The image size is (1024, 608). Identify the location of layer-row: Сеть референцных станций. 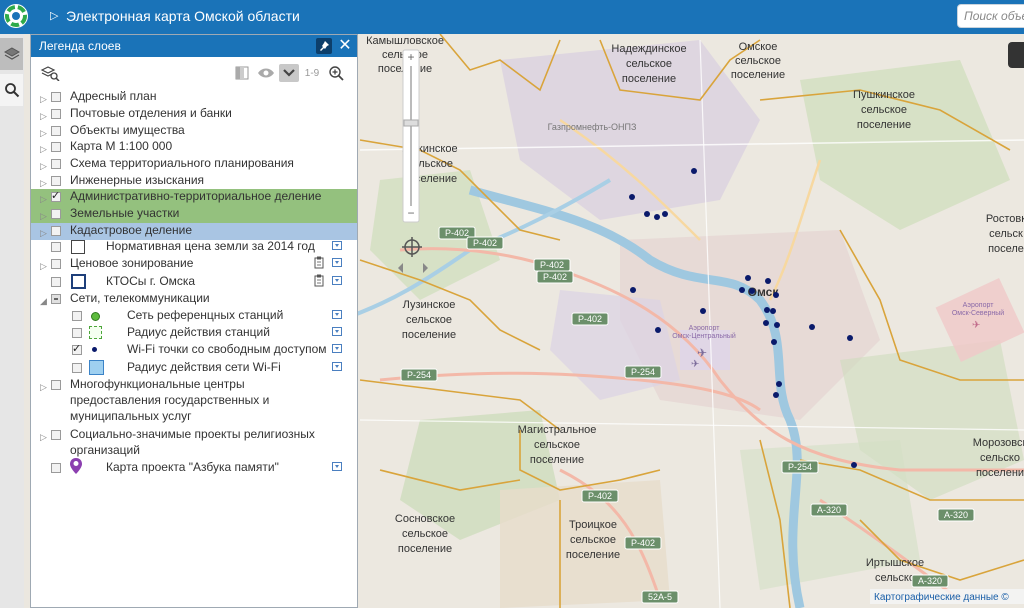
(194, 316).